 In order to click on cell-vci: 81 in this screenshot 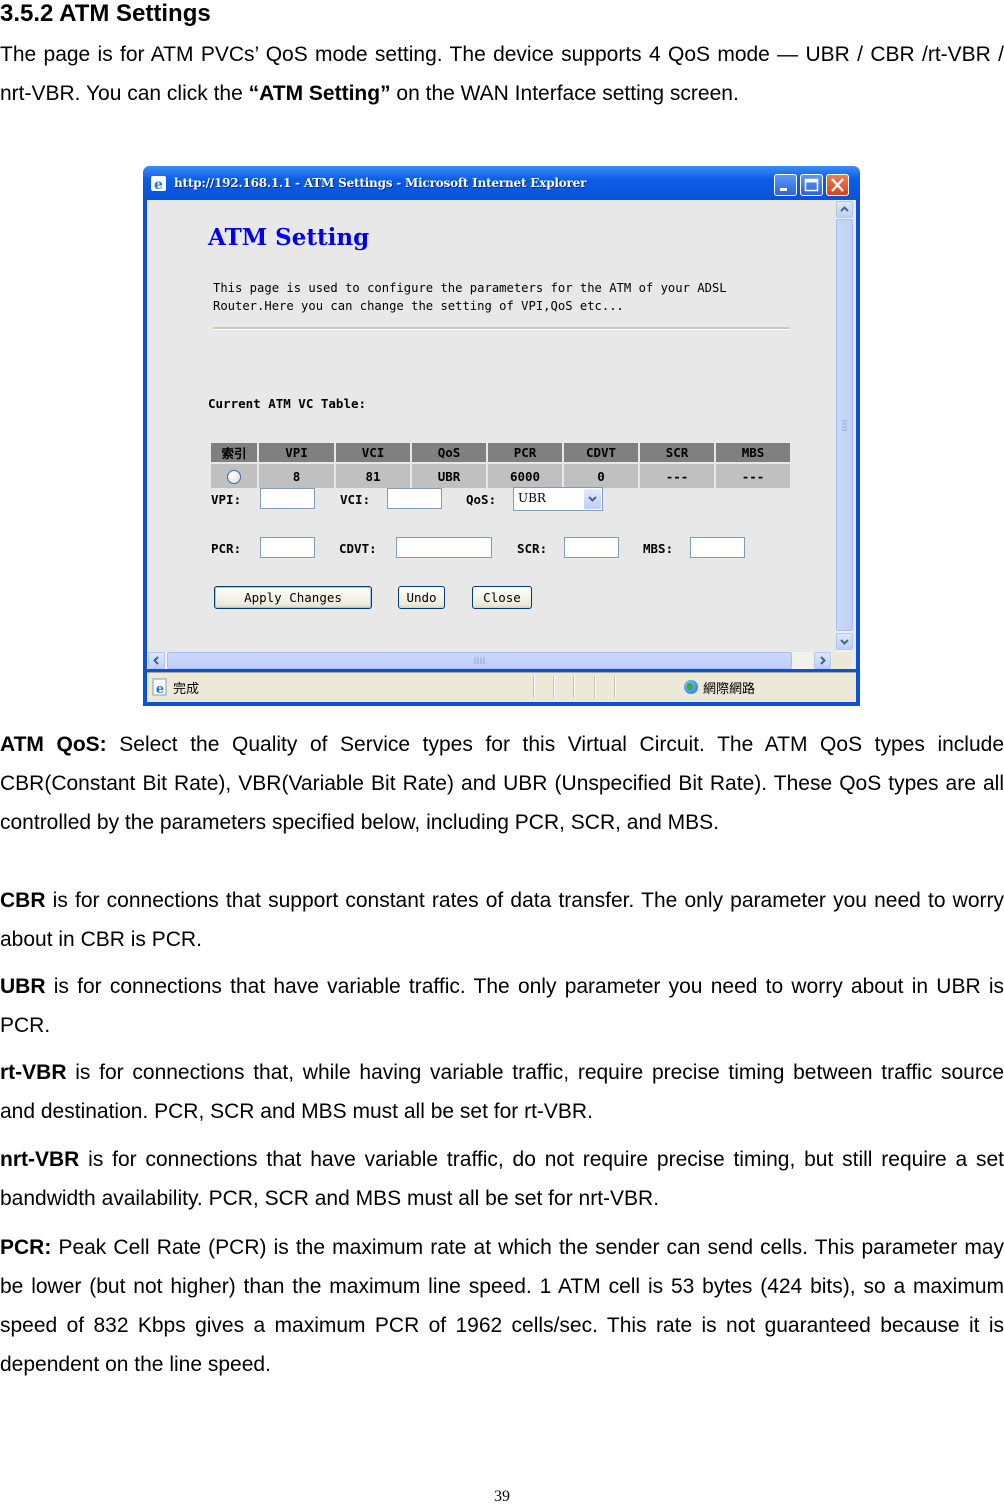, I will do `click(373, 476)`.